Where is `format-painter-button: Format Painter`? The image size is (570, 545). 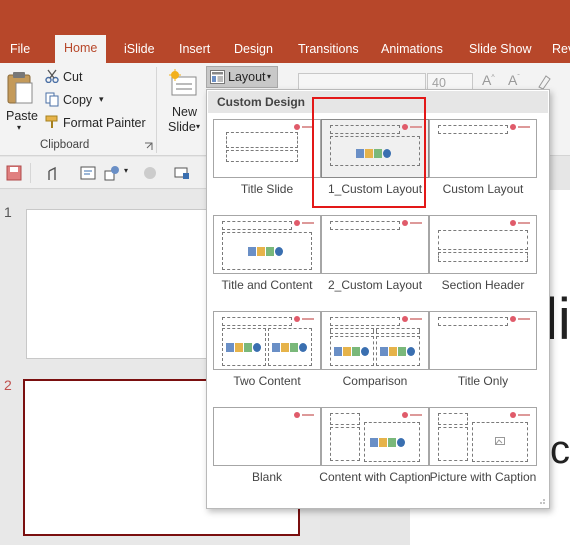 format-painter-button: Format Painter is located at coordinates (104, 123).